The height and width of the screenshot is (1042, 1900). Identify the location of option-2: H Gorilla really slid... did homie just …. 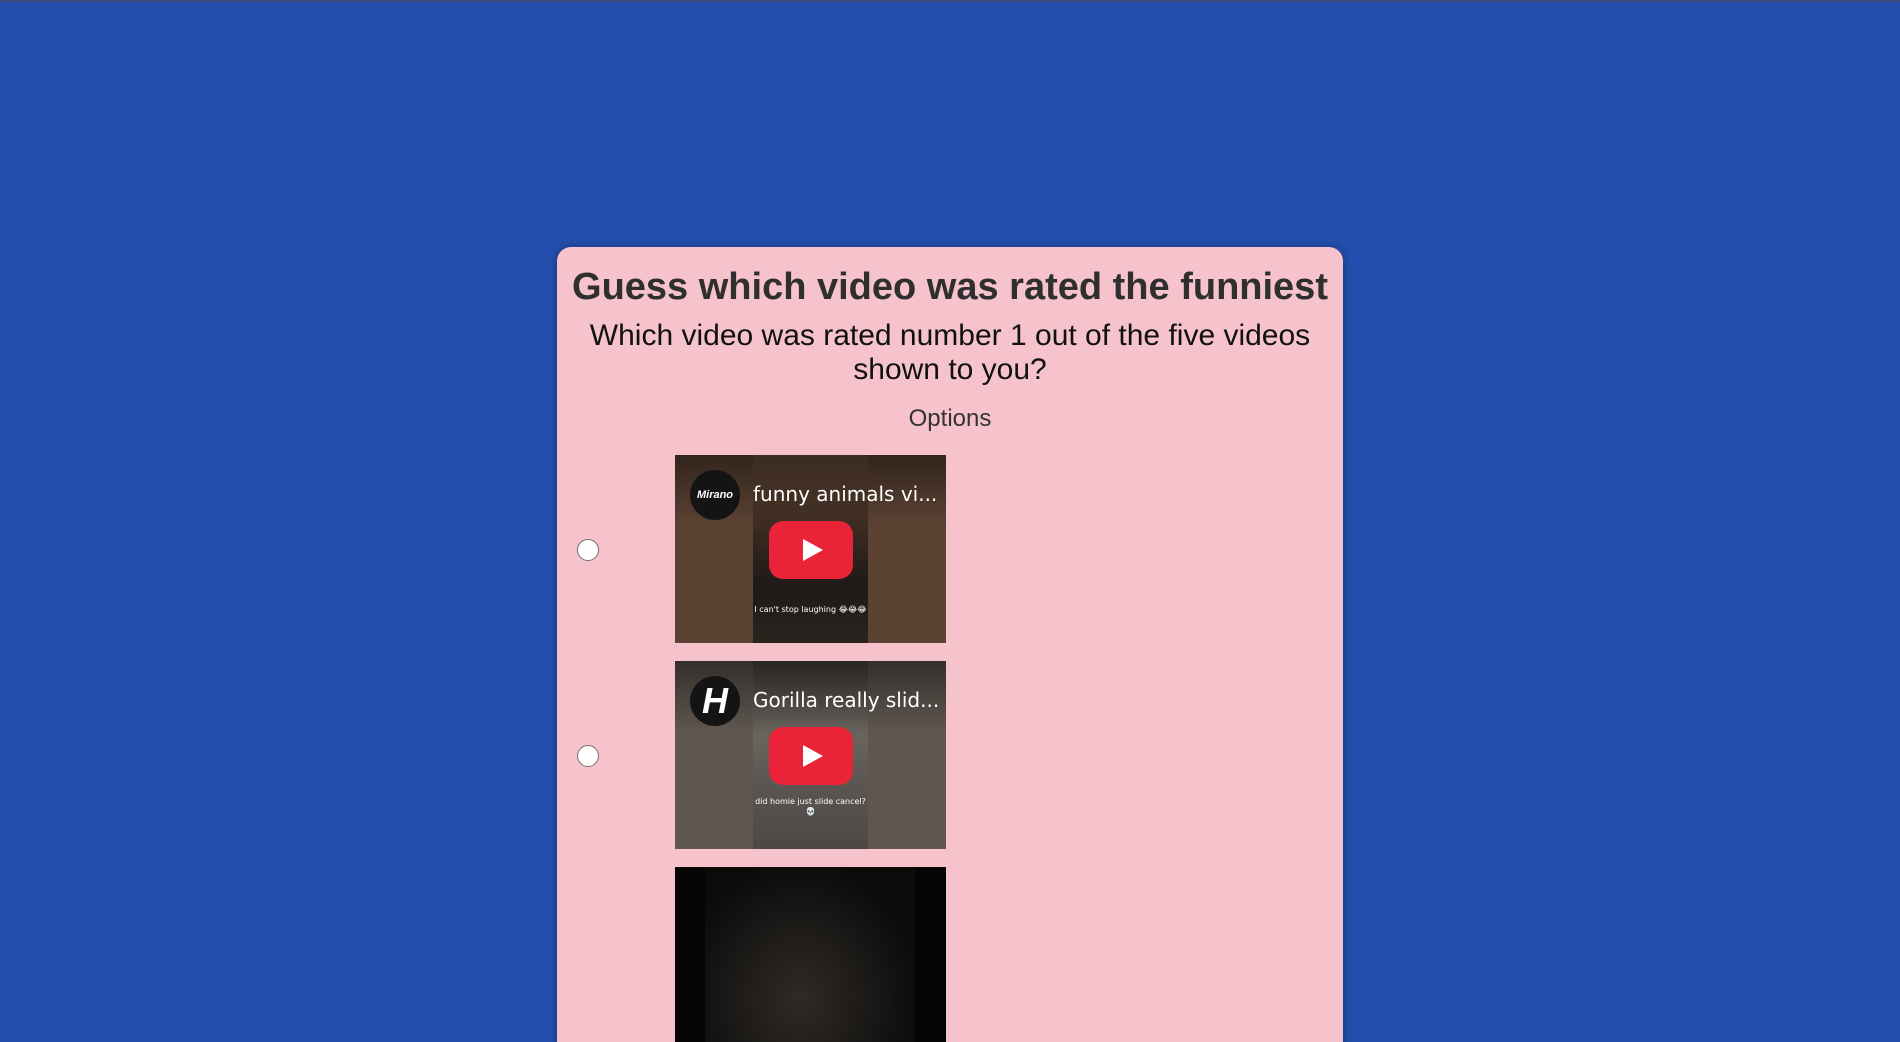
(950, 755).